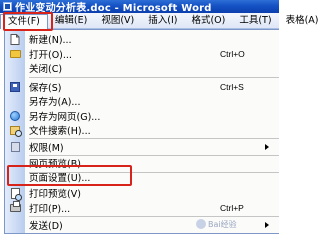 This screenshot has height=240, width=320. I want to click on menu-item-label: 打印预览(V), so click(55, 194).